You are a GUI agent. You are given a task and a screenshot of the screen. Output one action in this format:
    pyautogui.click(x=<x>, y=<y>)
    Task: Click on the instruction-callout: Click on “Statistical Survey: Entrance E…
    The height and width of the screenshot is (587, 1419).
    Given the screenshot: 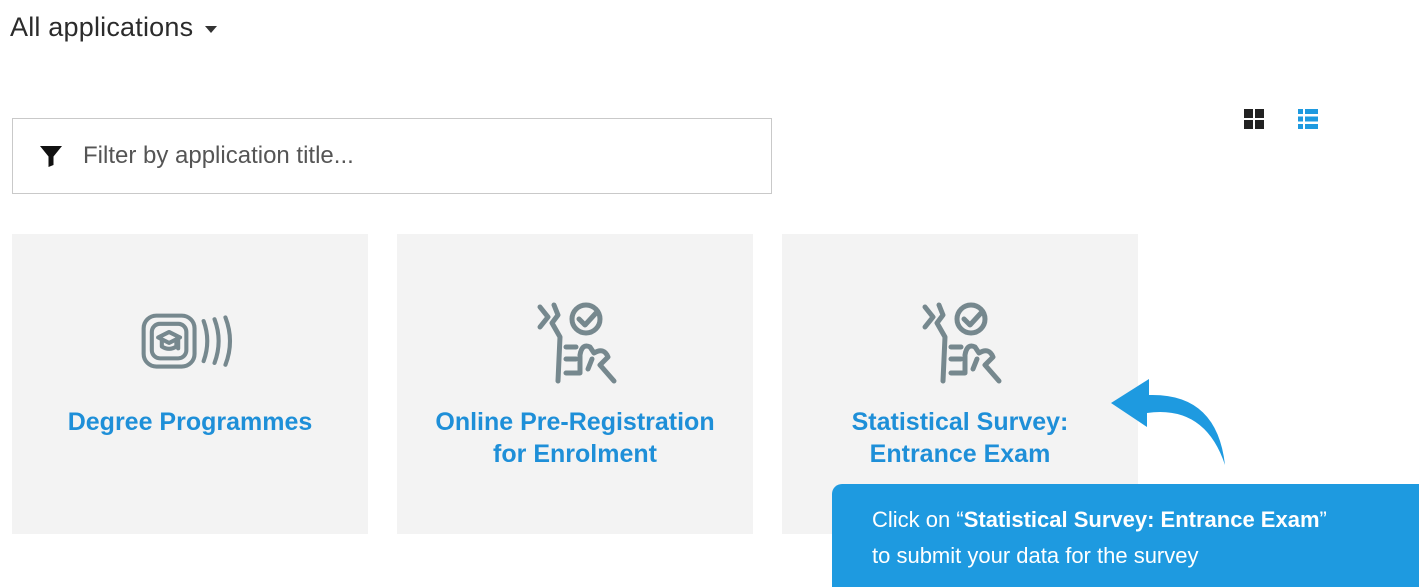 What is the action you would take?
    pyautogui.click(x=1125, y=535)
    